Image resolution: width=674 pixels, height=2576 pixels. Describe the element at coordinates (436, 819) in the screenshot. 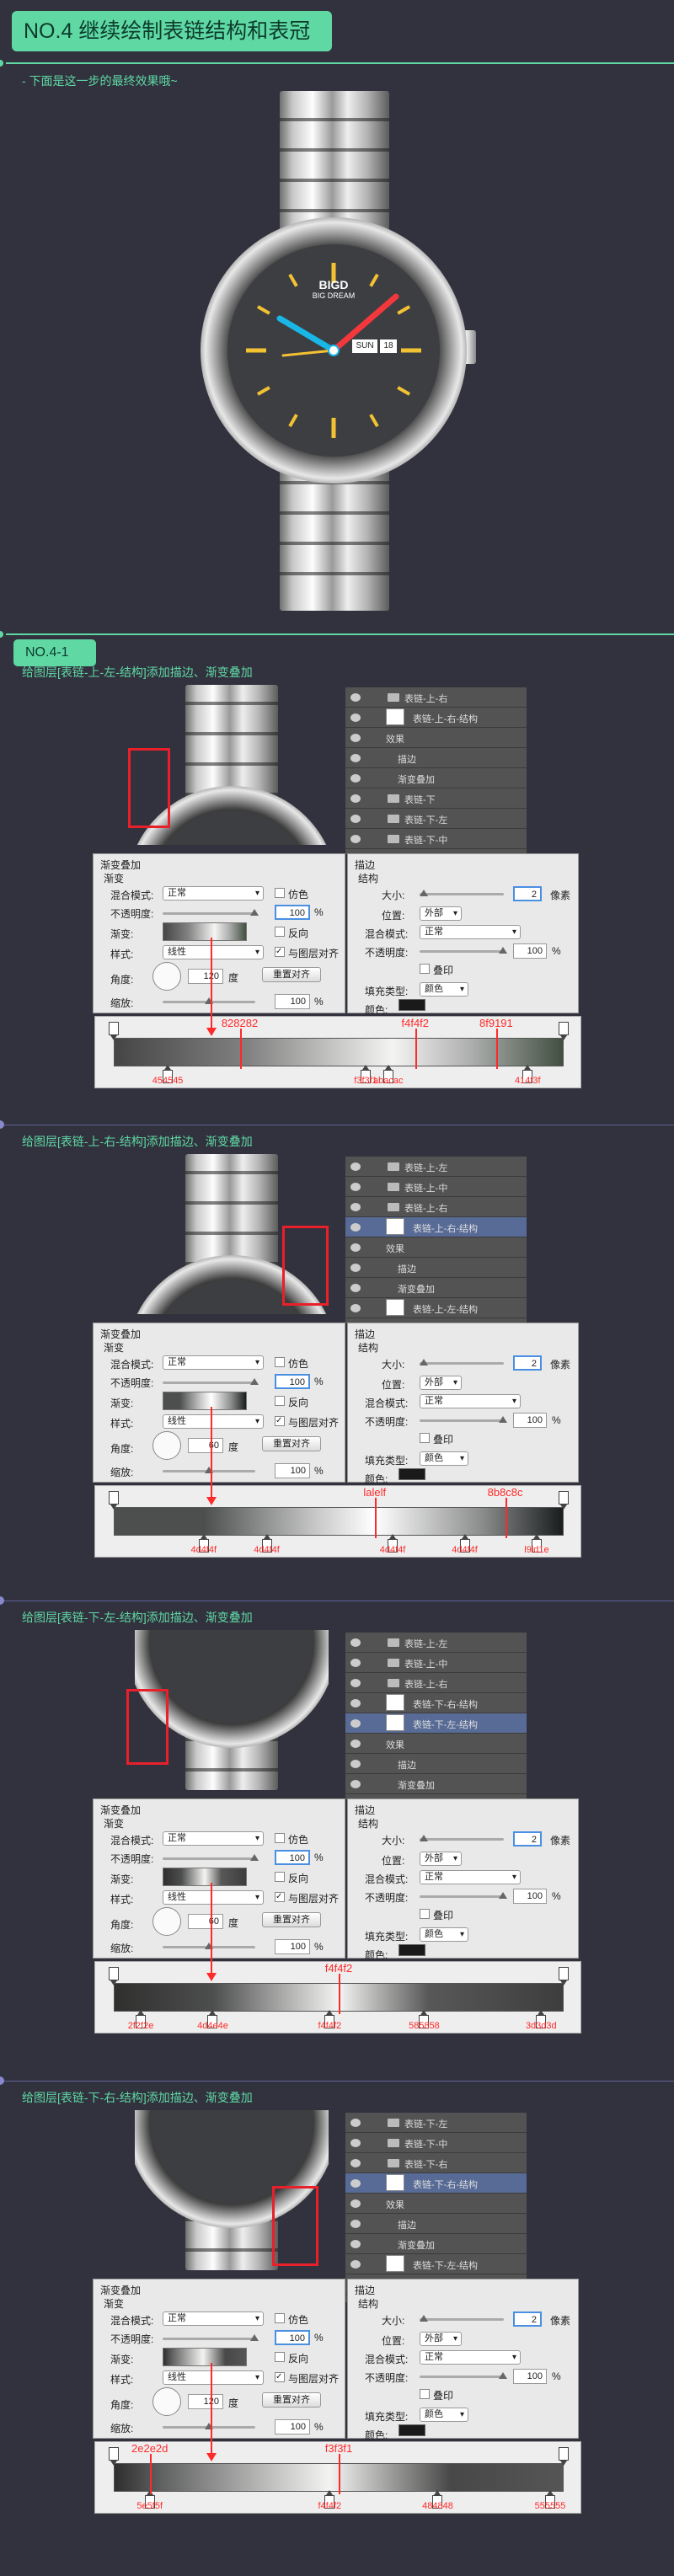

I see `layer-row: 表链-下-左` at that location.